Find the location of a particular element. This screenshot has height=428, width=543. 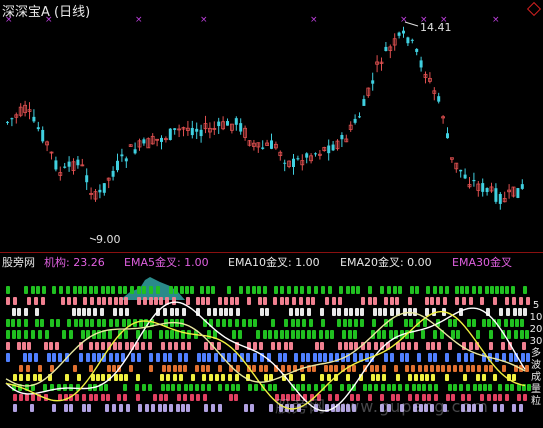

right-label-4: 多 is located at coordinates (536, 353).